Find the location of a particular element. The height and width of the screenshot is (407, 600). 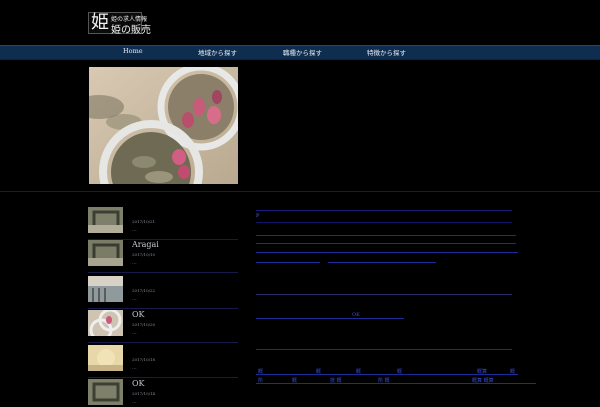

nav-job-type: 職種から探す is located at coordinates (302, 52).